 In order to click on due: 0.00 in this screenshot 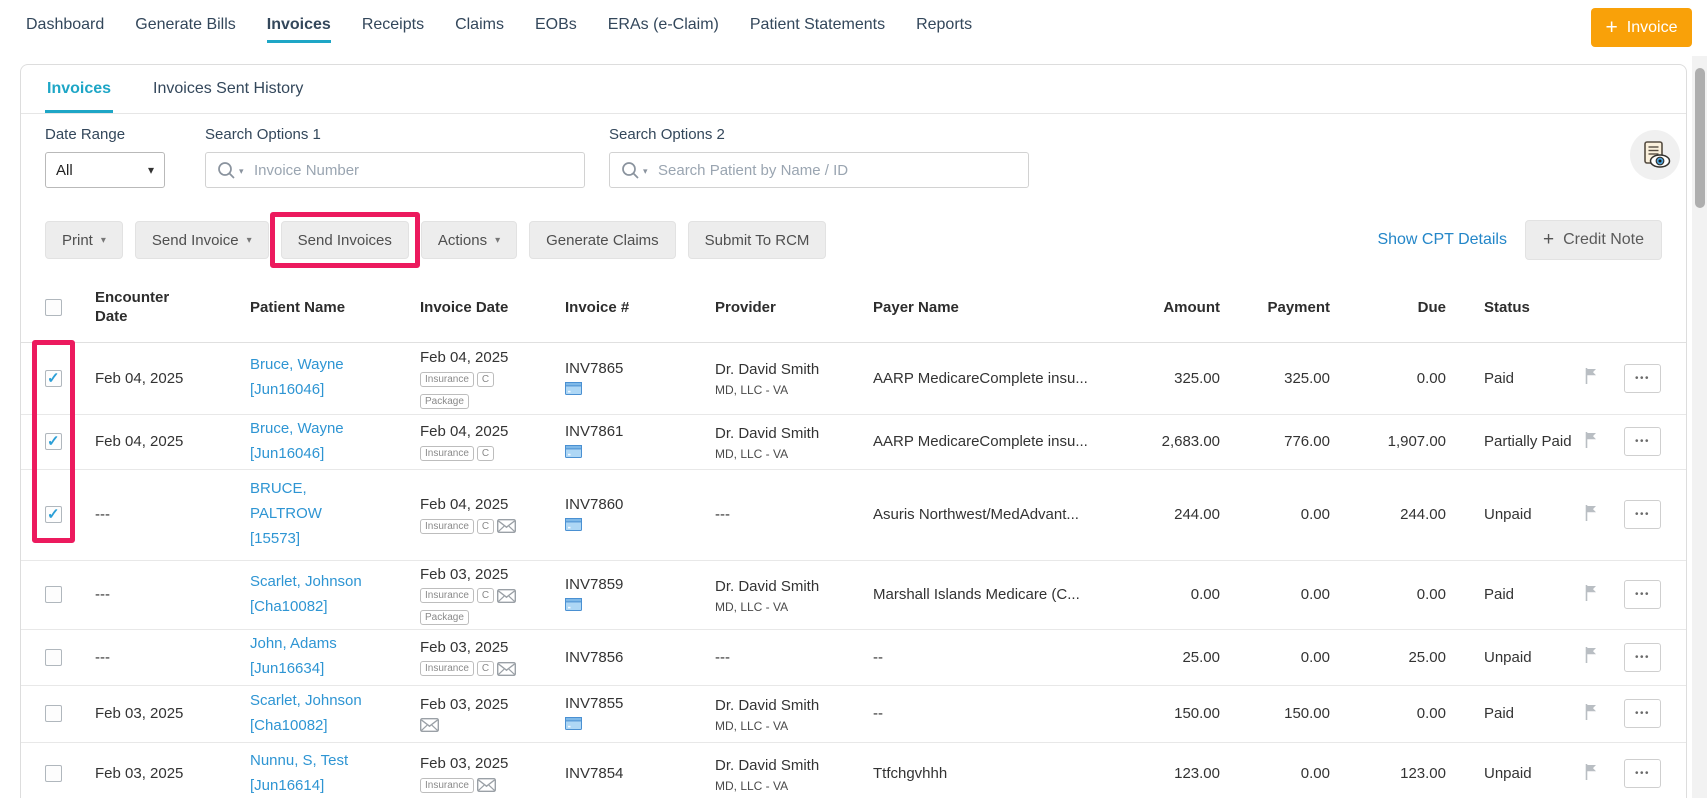, I will do `click(1399, 595)`.